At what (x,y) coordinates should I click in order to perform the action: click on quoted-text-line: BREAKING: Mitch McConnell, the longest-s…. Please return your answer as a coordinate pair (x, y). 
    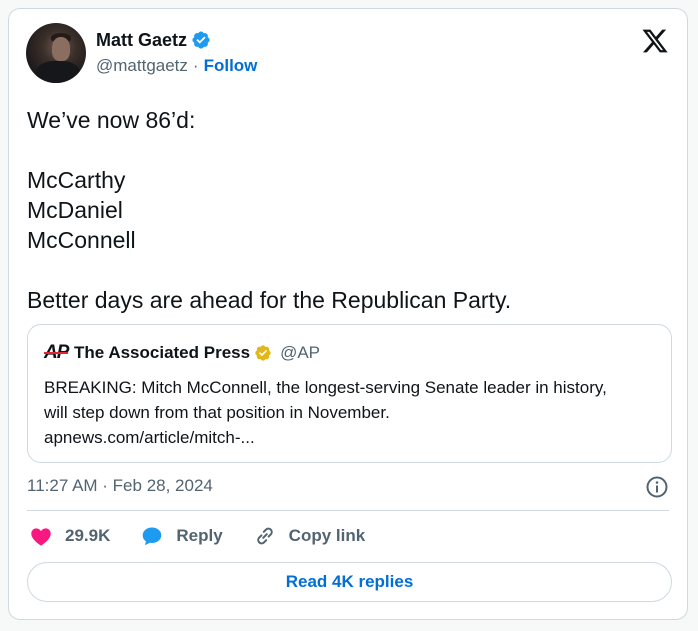
    Looking at the image, I should click on (325, 387).